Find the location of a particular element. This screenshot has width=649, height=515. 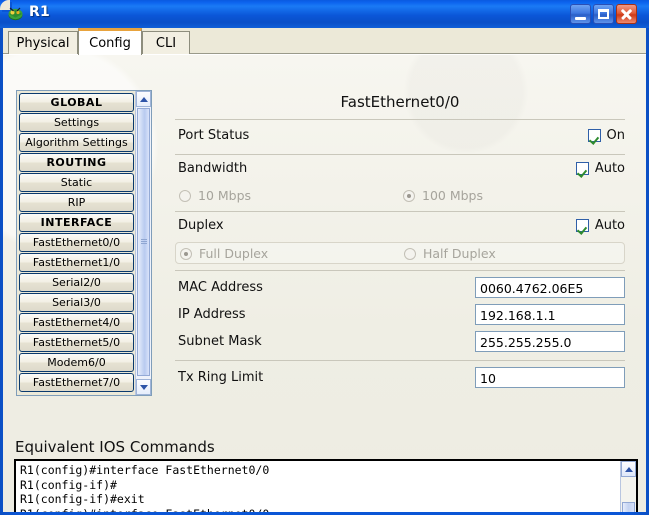

sidebar-item-label: INTERFACE is located at coordinates (76, 222).